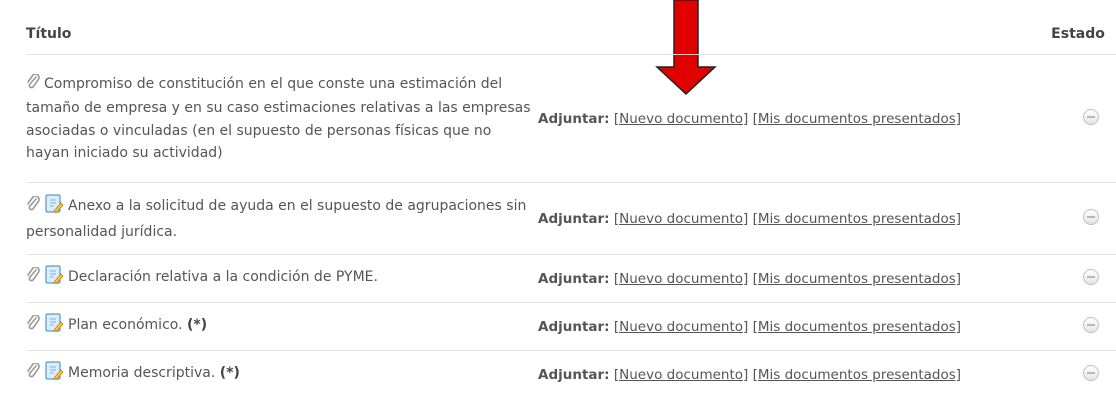 The height and width of the screenshot is (398, 1116). Describe the element at coordinates (141, 373) in the screenshot. I see `document-title: Memoria descriptiva.` at that location.